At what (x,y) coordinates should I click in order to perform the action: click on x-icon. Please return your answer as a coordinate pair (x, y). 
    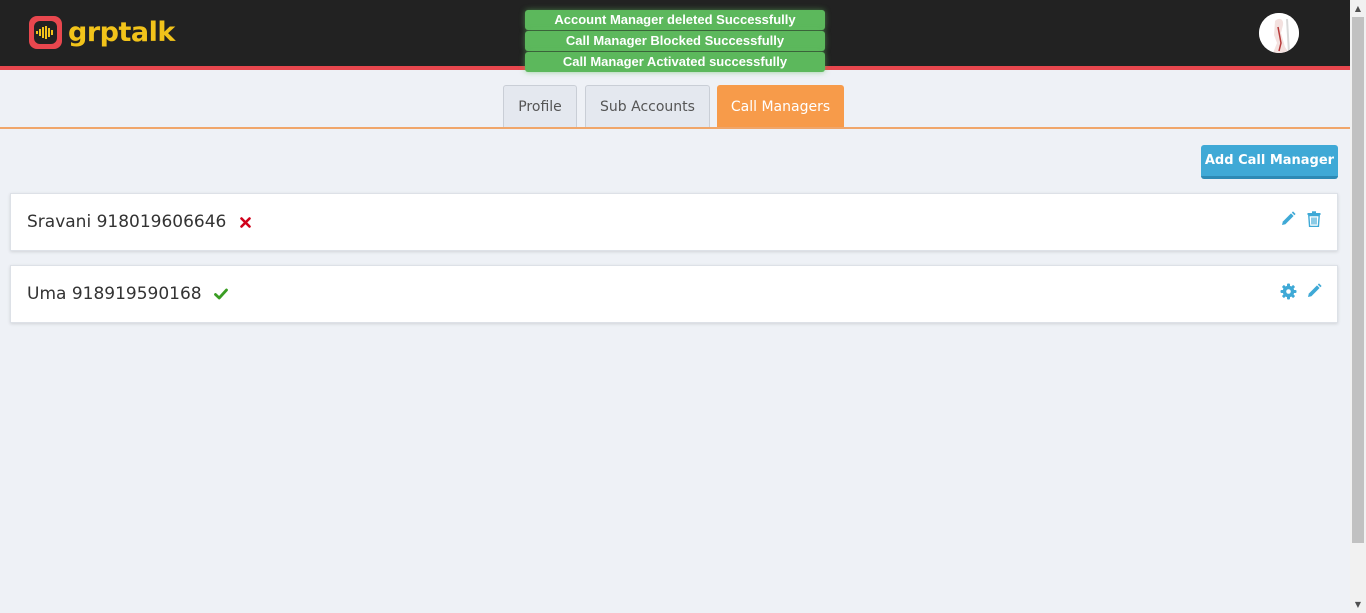
    Looking at the image, I should click on (245, 222).